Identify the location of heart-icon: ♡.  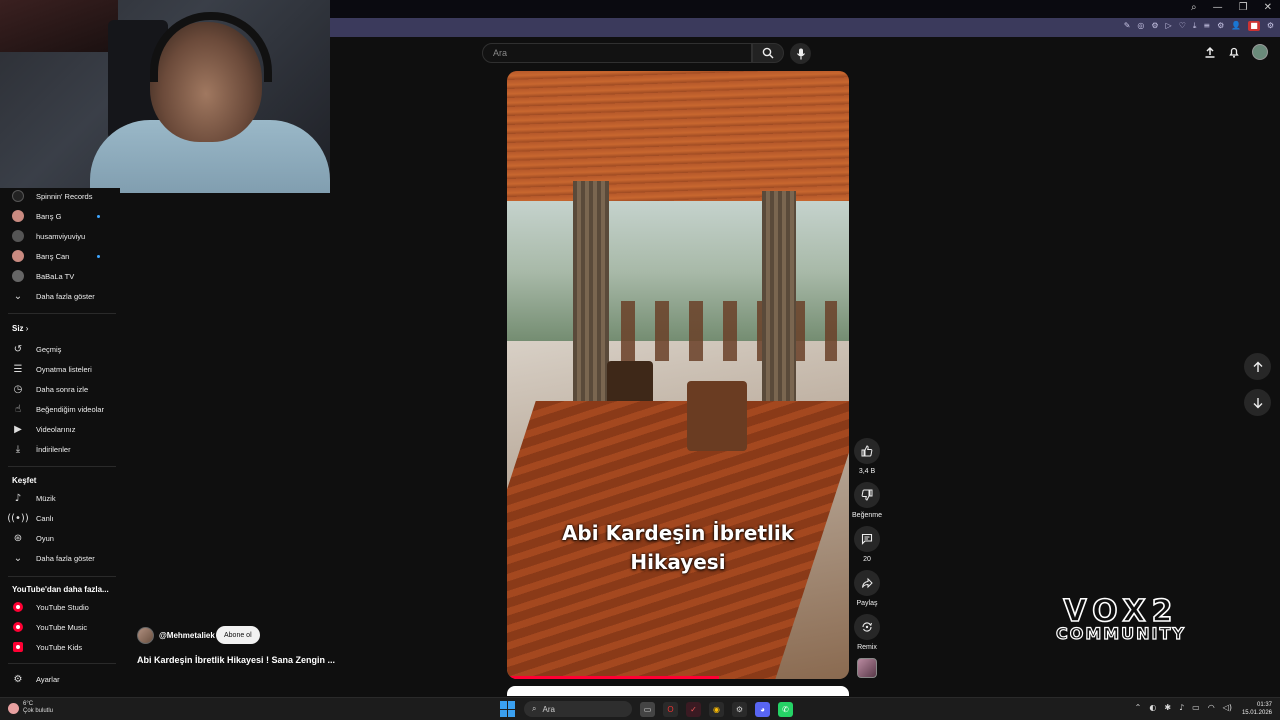
(1182, 26).